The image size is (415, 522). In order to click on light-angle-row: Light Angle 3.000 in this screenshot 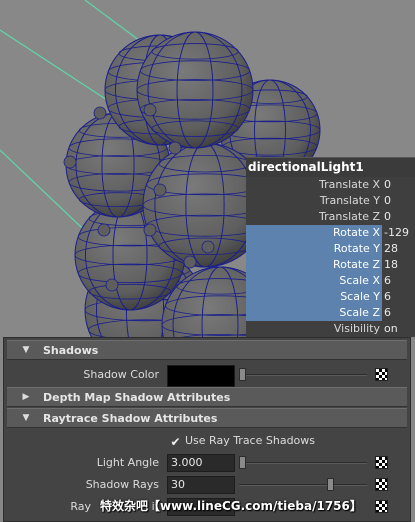, I will do `click(207, 463)`.